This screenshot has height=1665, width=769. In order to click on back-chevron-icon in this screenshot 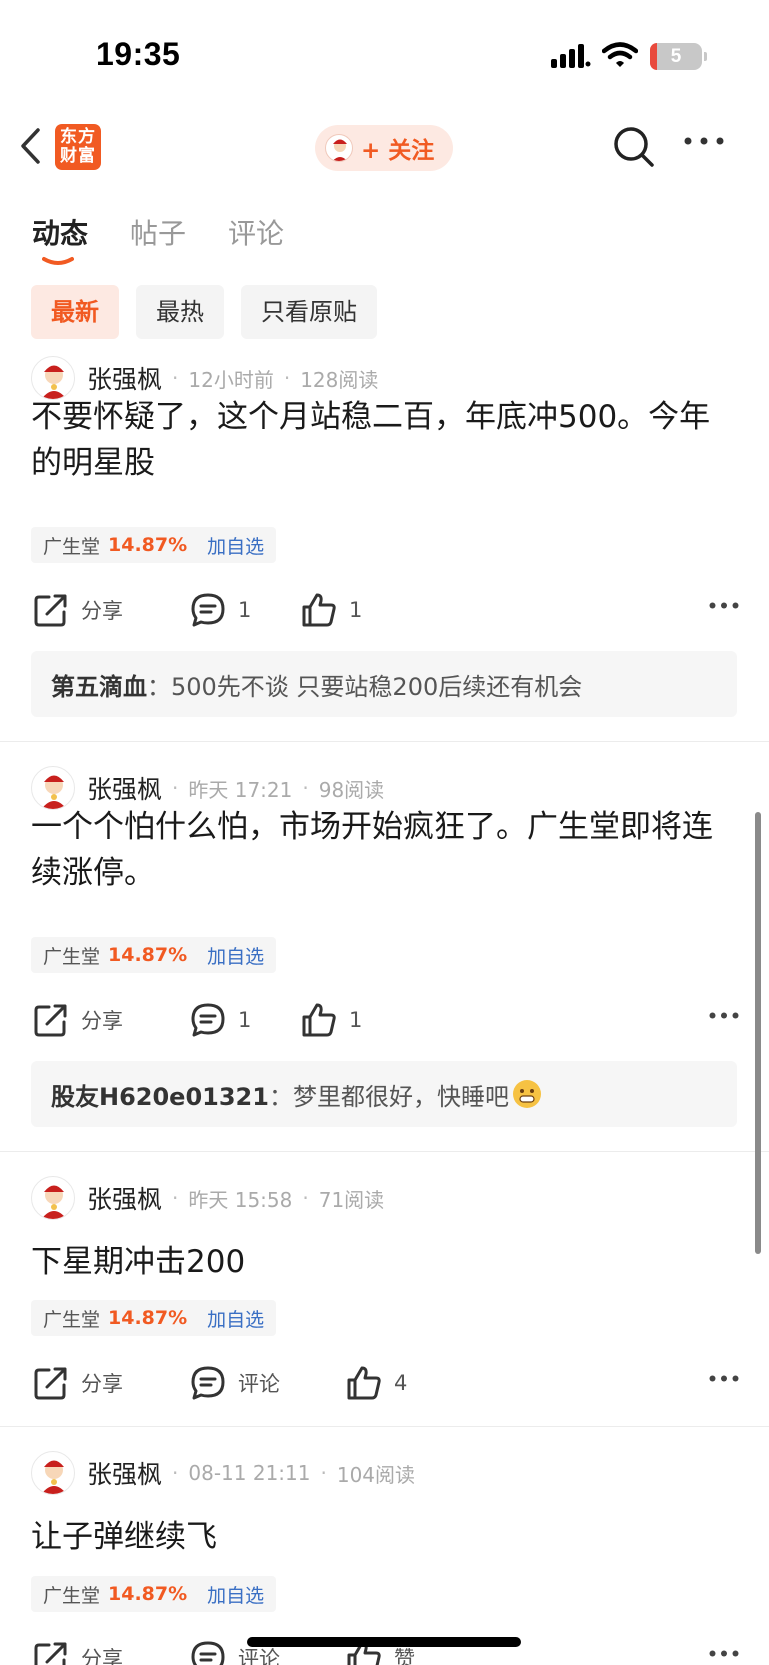, I will do `click(31, 146)`.